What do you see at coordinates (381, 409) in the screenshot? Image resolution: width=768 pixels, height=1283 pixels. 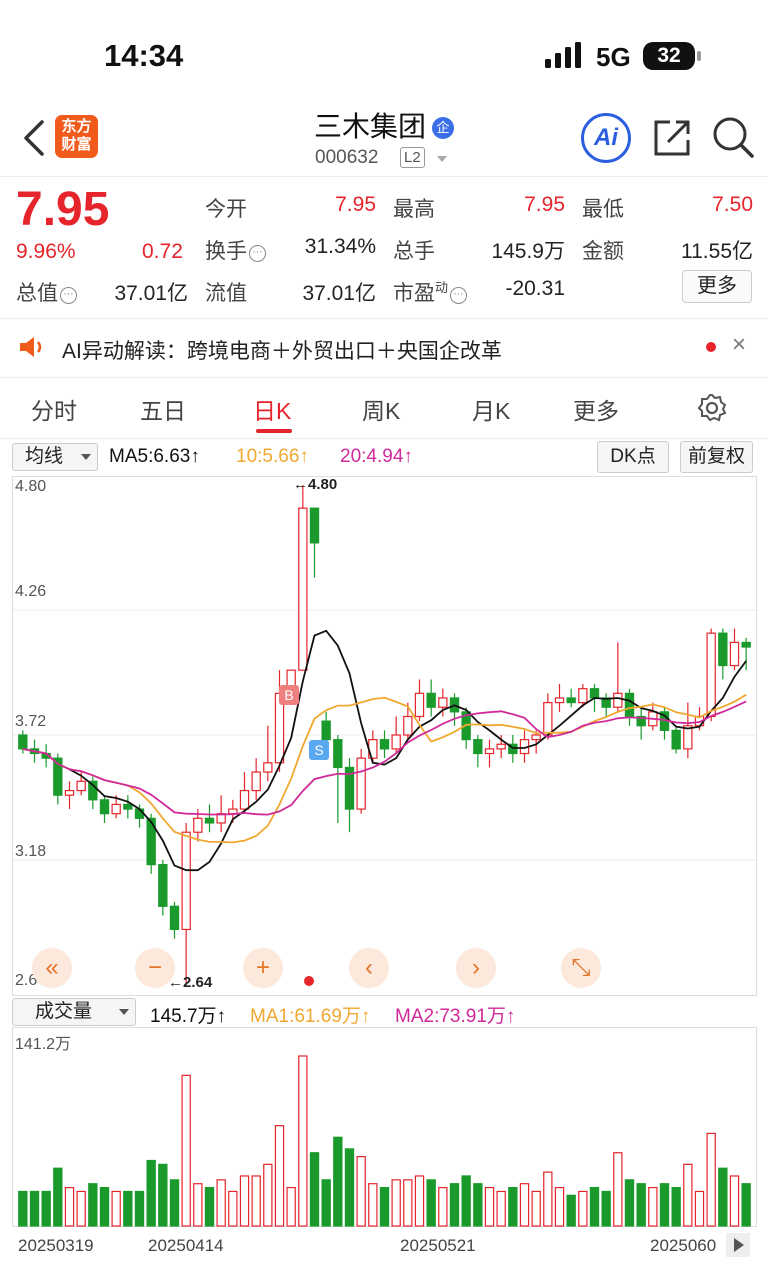 I see `tab-weekly-k: 周K` at bounding box center [381, 409].